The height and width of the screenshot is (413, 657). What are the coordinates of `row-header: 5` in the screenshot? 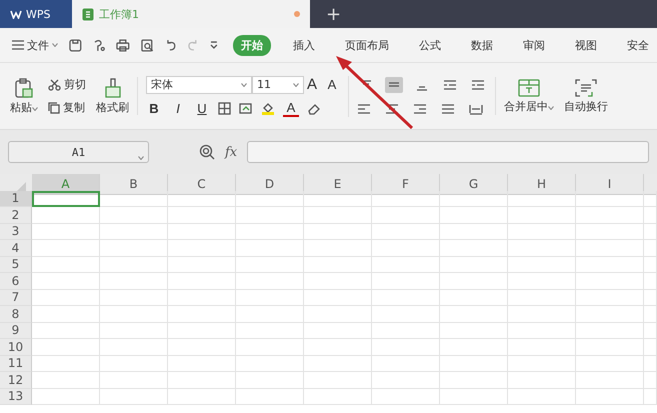 It's located at (16, 264).